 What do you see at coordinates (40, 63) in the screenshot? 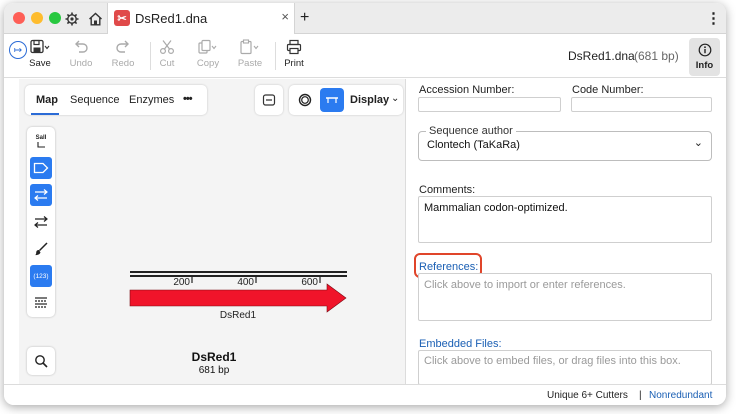
I see `save-label: Save` at bounding box center [40, 63].